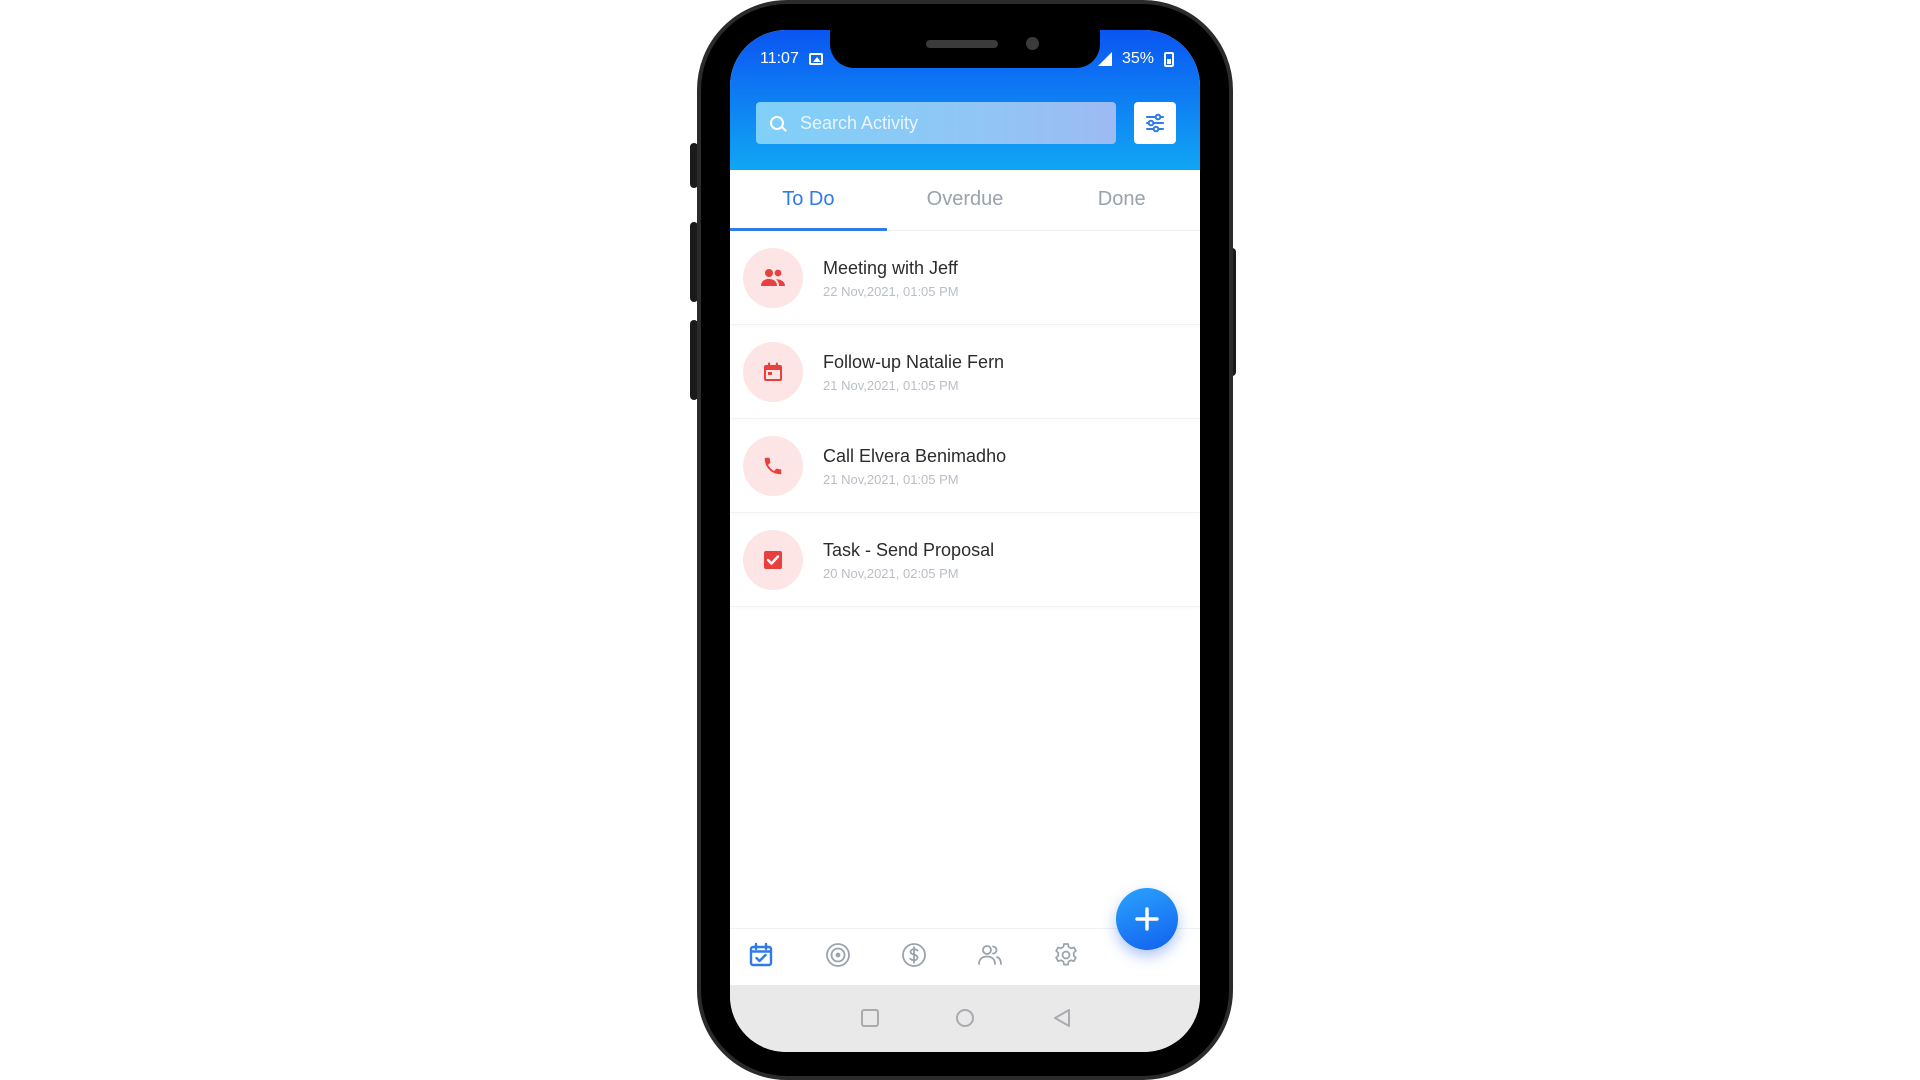 The image size is (1920, 1080). Describe the element at coordinates (965, 278) in the screenshot. I see `activity-item-meeting: Meeting with Jeff 22 Nov,2021, 01:05 PM` at that location.